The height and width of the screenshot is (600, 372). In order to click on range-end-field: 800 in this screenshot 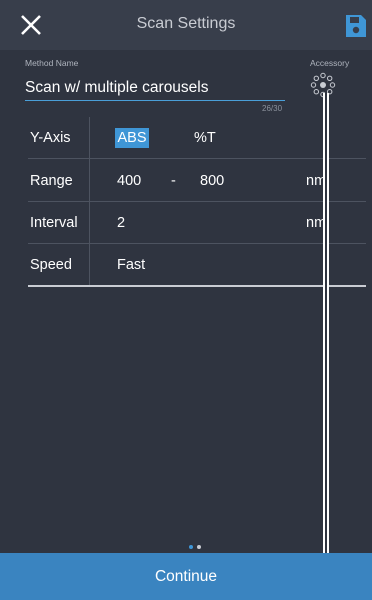, I will do `click(212, 181)`.